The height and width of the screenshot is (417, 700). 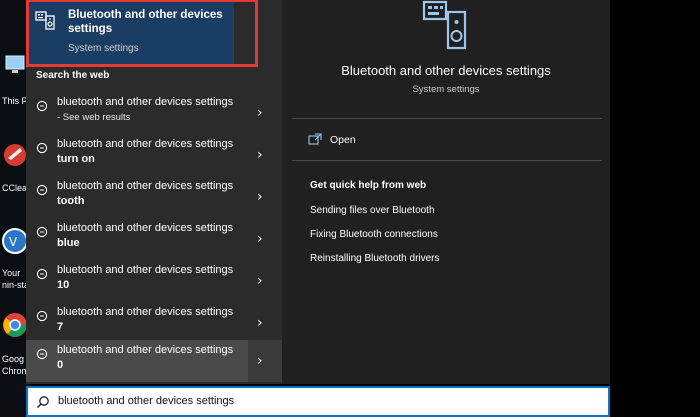 What do you see at coordinates (372, 210) in the screenshot?
I see `help-link: Sending files over Bluetooth` at bounding box center [372, 210].